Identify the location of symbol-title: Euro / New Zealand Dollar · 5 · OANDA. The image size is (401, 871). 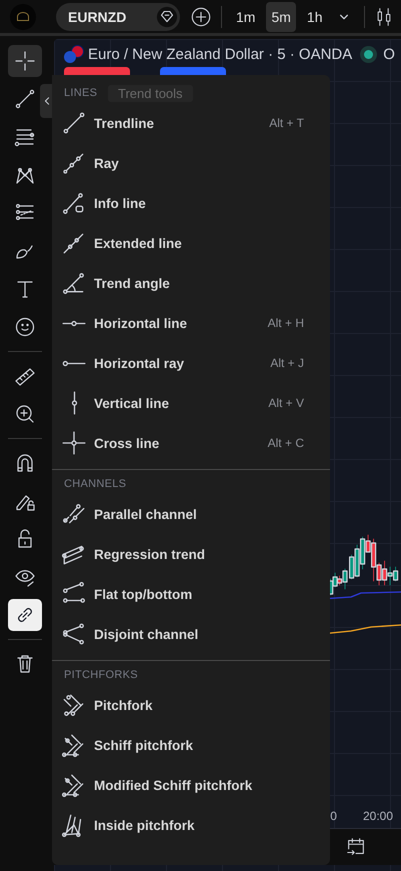
(220, 54).